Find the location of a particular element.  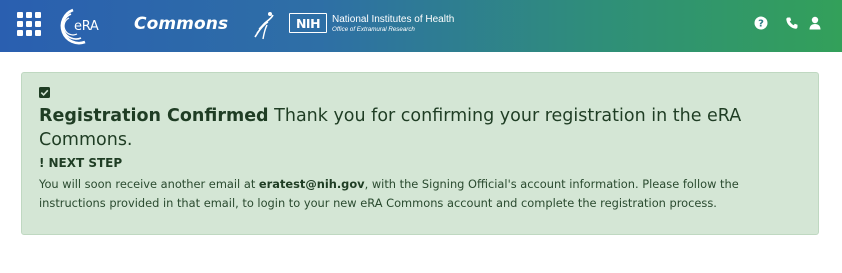

exclamation-icon: ! is located at coordinates (42, 163).